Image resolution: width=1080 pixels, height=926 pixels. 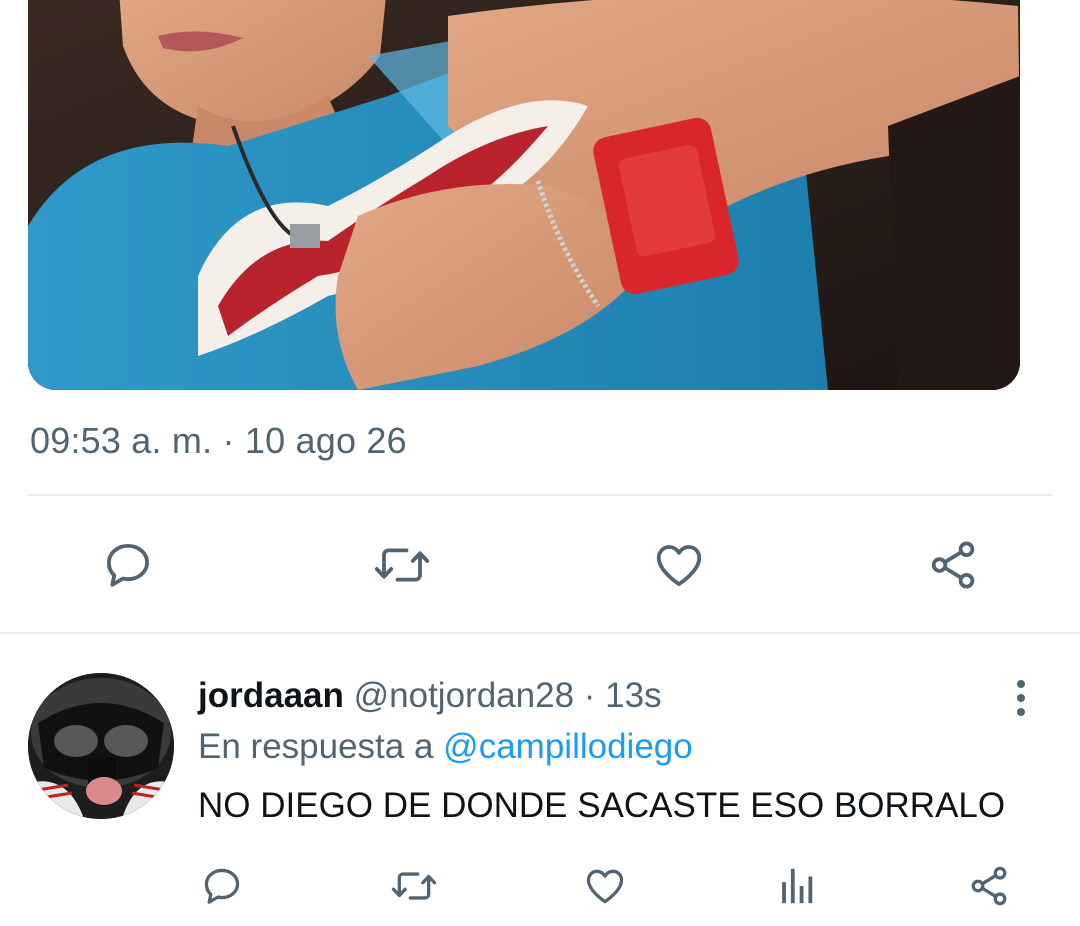 I want to click on more-vertical-icon, so click(x=1021, y=698).